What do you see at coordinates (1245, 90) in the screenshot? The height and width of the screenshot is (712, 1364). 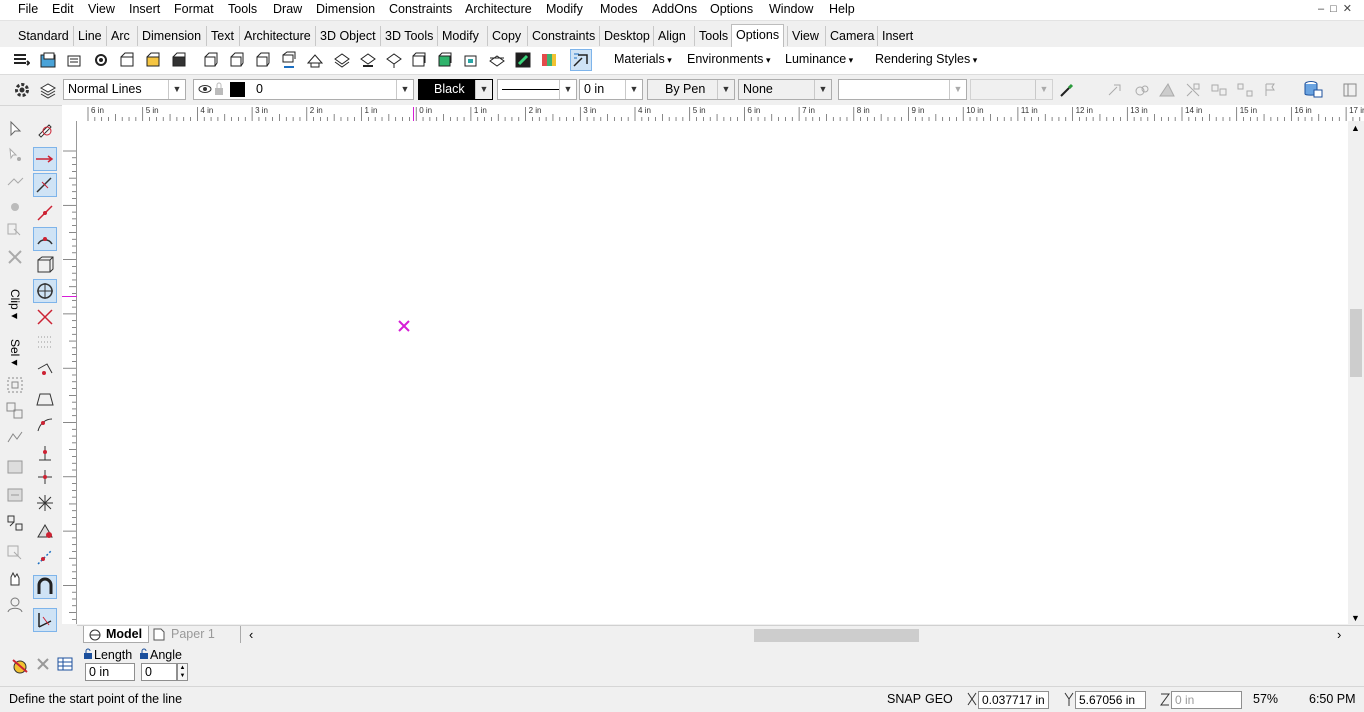 I see `ungroup-icon` at bounding box center [1245, 90].